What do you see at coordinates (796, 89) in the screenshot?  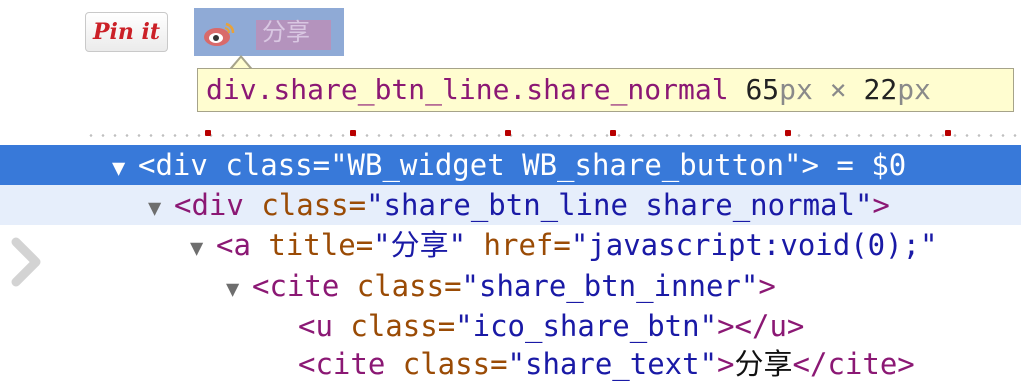 I see `tooltip-width-unit: px` at bounding box center [796, 89].